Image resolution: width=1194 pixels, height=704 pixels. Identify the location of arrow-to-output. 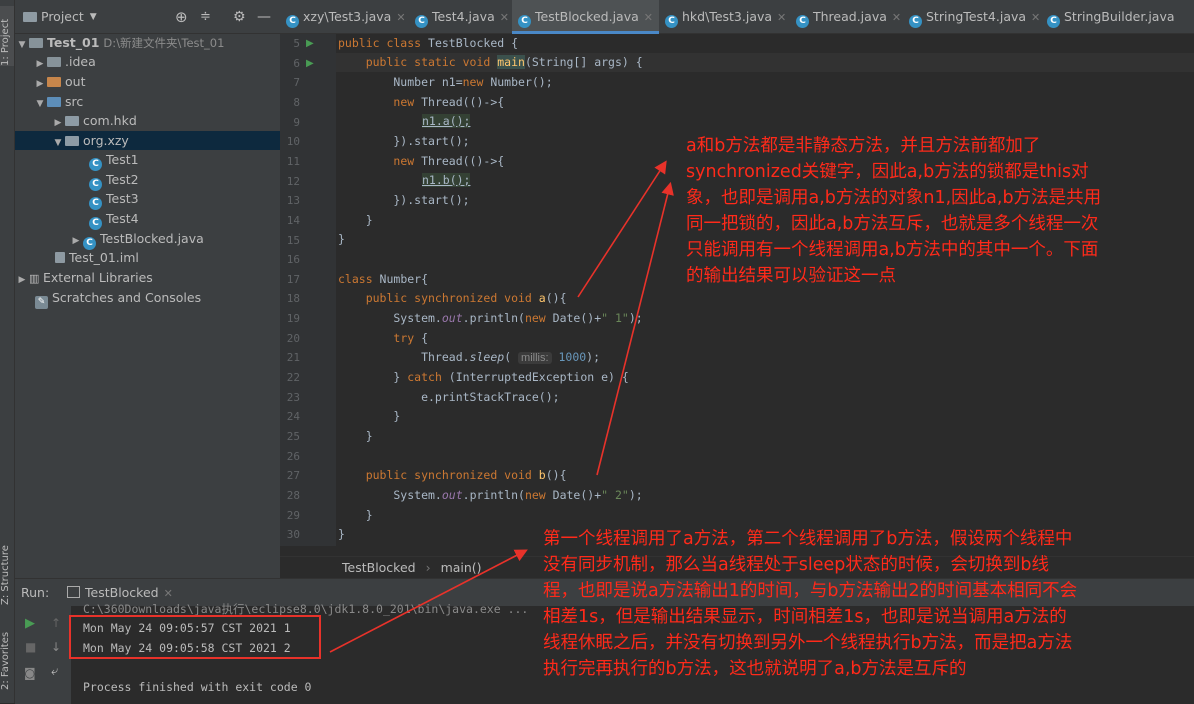
(428, 601).